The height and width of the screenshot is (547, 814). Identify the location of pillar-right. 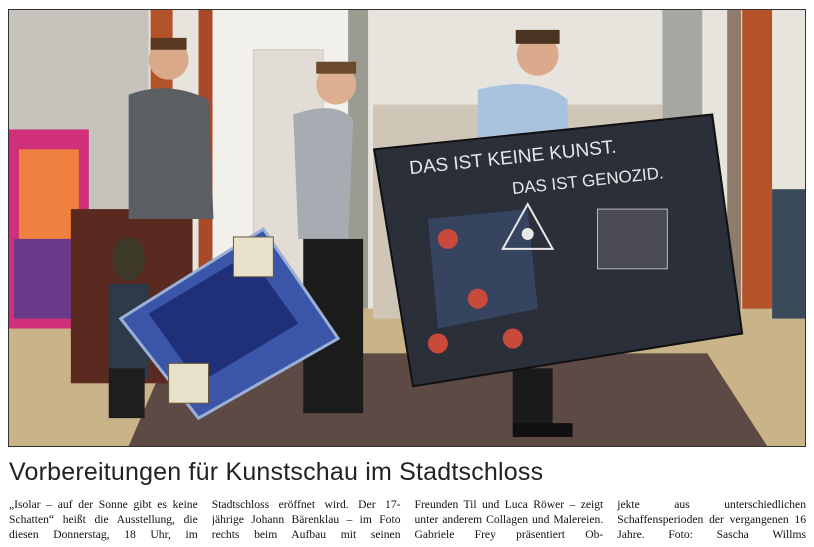
(757, 174).